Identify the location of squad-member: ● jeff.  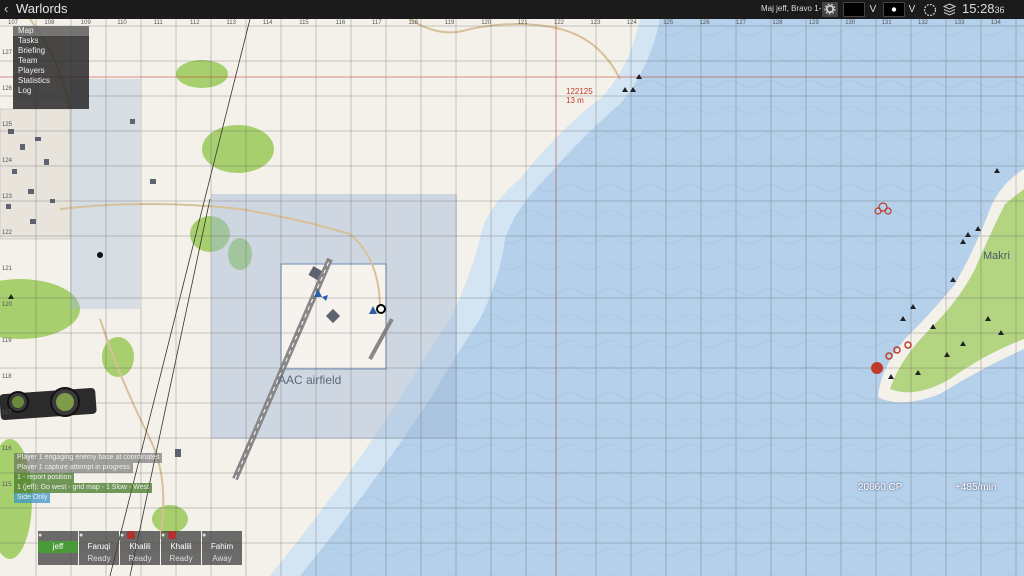
(58, 549).